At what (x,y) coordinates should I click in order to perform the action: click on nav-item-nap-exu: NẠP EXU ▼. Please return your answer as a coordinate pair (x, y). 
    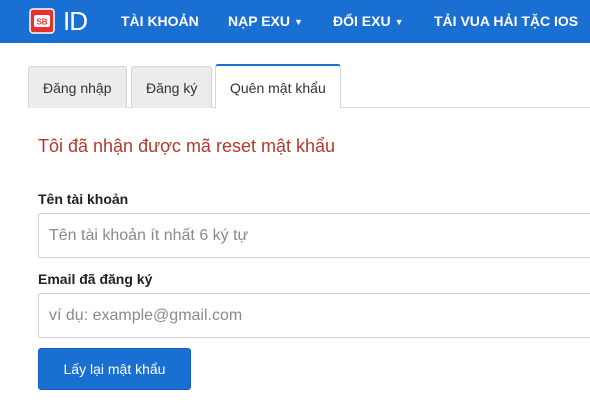
    Looking at the image, I should click on (265, 21).